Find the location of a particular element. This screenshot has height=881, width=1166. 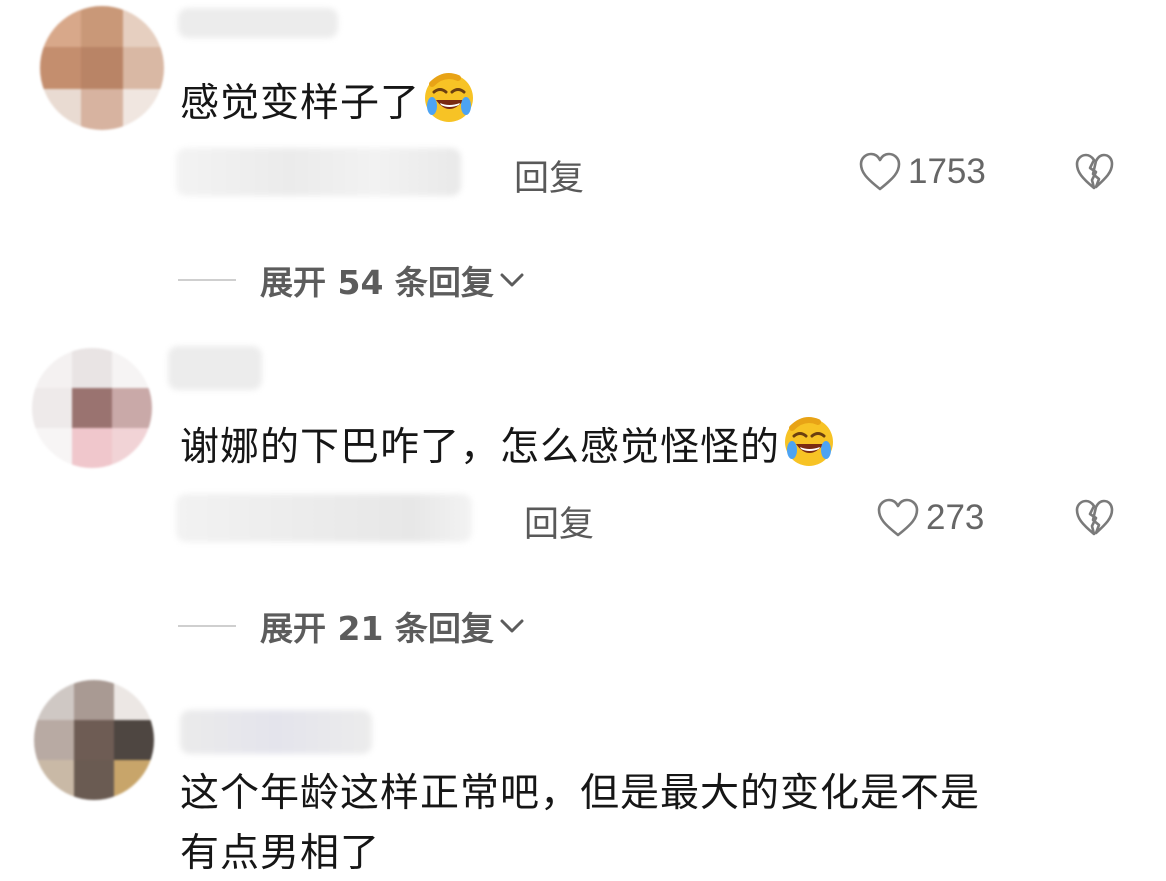

like-button: 1753 is located at coordinates (922, 172).